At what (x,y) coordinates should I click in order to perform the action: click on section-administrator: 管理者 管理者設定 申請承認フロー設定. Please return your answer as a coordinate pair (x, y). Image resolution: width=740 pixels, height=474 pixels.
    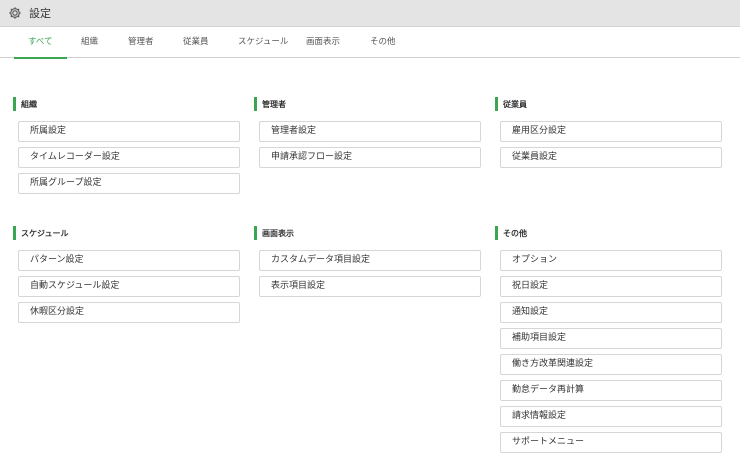
    Looking at the image, I should click on (367, 135).